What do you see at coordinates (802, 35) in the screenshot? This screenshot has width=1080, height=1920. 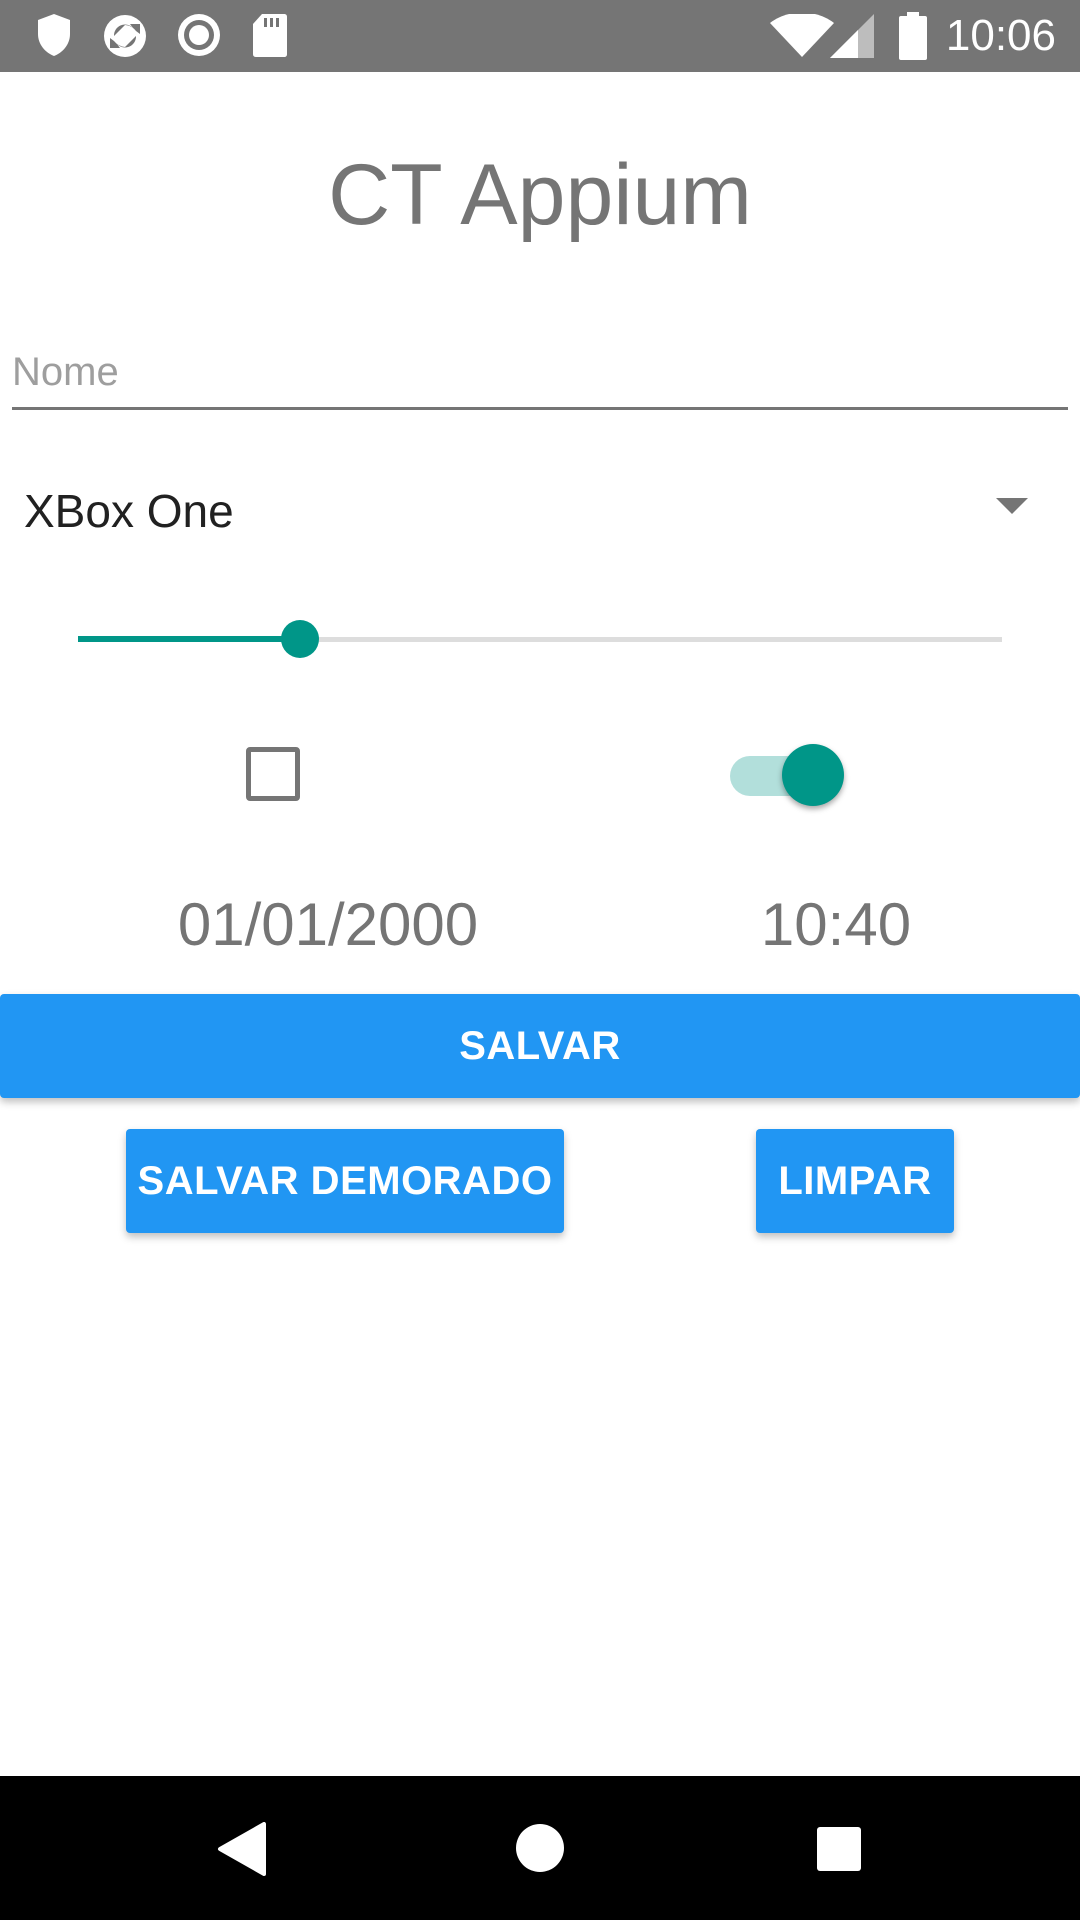 I see `wifi-icon` at bounding box center [802, 35].